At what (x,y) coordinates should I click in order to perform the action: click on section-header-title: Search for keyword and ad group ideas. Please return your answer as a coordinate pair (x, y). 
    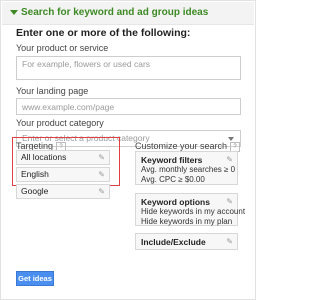
    Looking at the image, I should click on (115, 12).